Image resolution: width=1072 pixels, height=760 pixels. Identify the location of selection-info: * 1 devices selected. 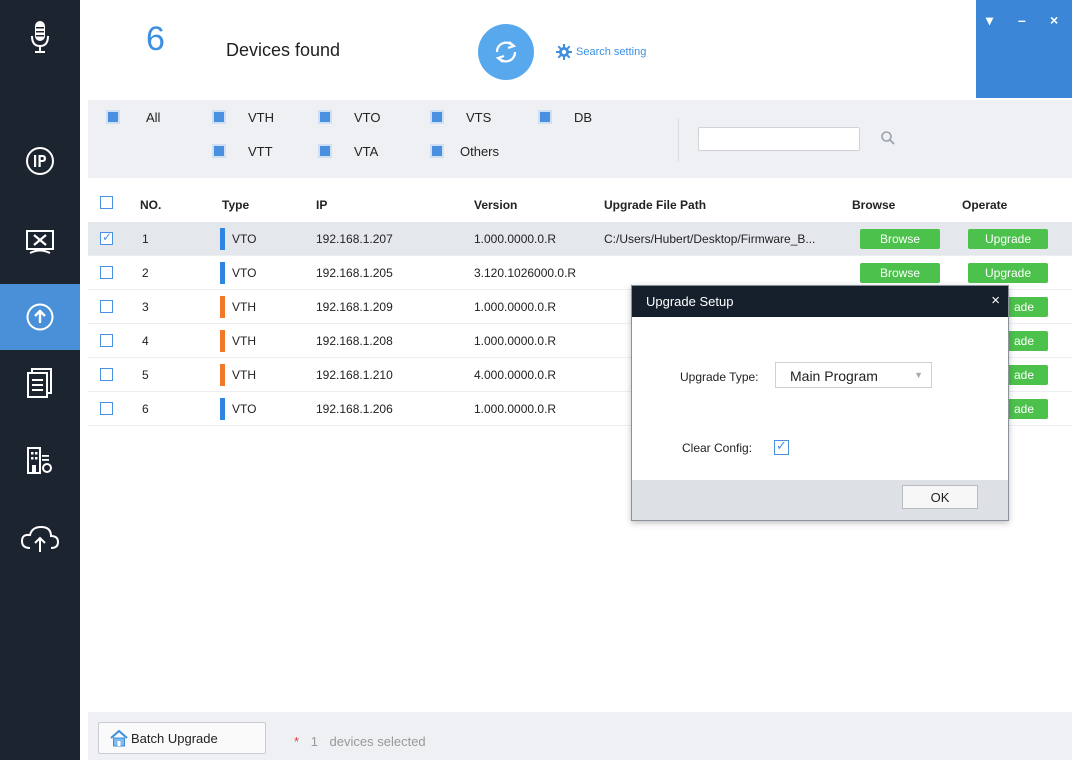
(360, 741).